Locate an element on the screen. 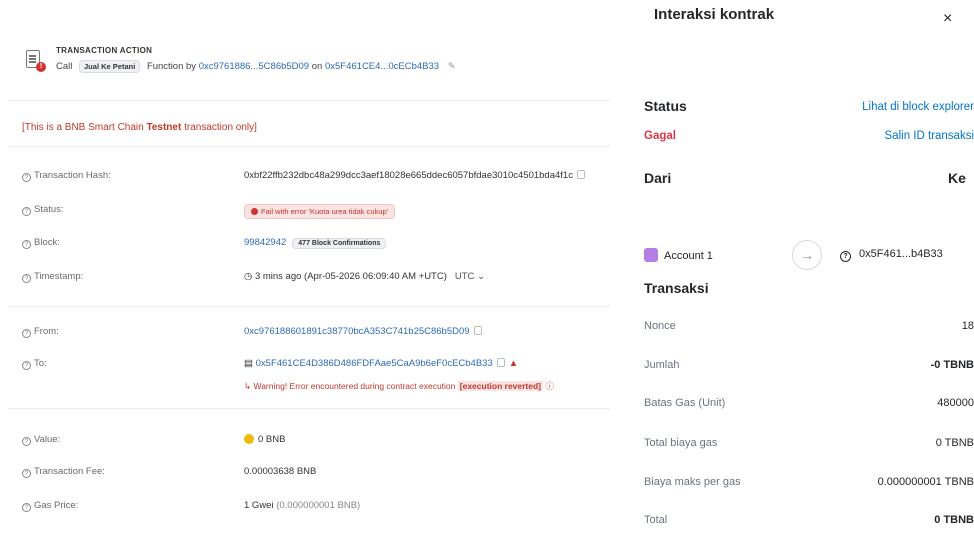 Image resolution: width=974 pixels, height=538 pixels. execution-reverted-tag: [execution reverted] is located at coordinates (500, 386).